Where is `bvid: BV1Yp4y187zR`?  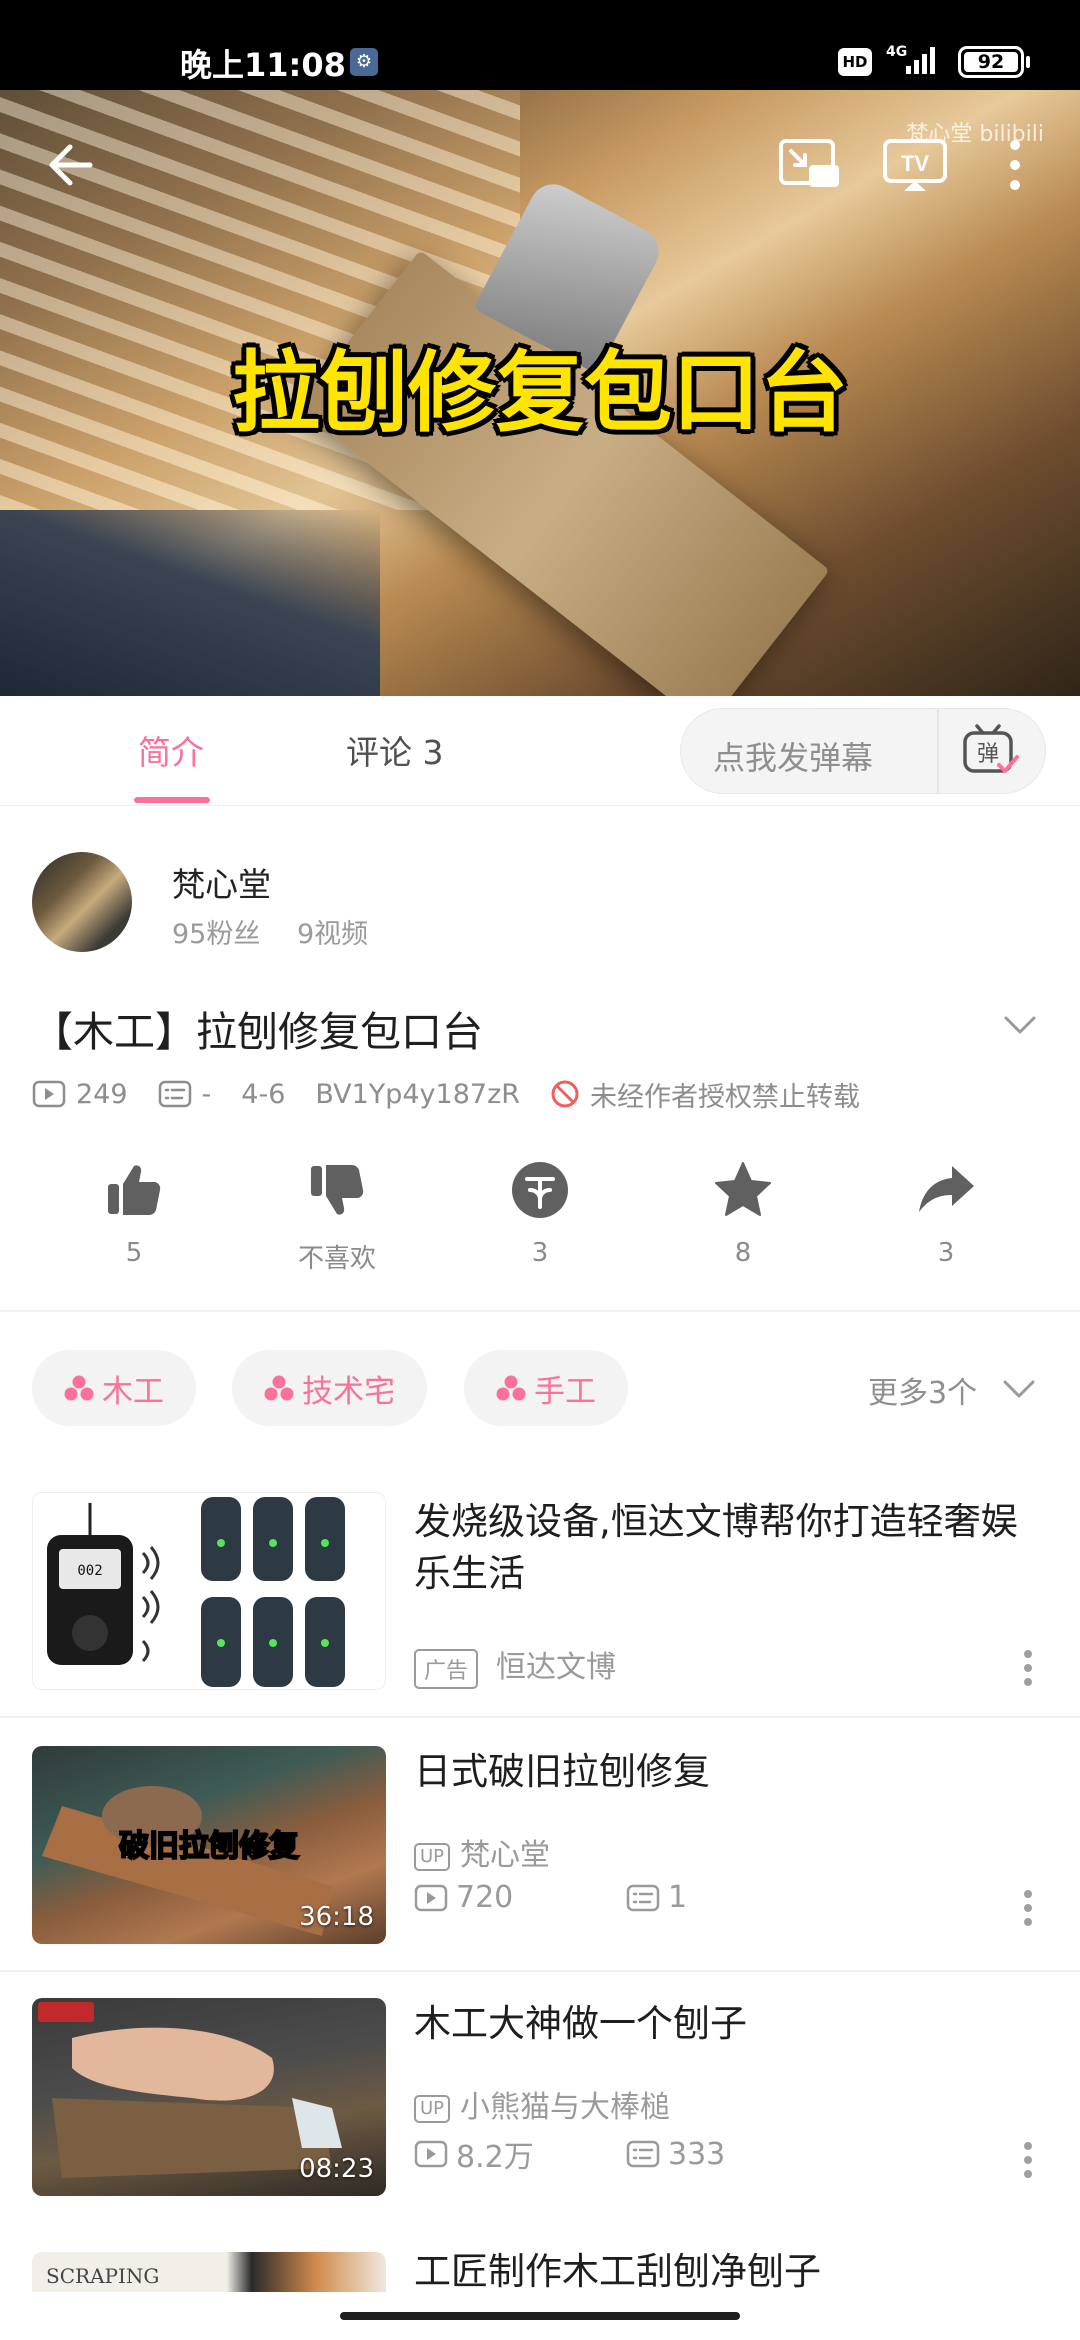
bvid: BV1Yp4y187zR is located at coordinates (417, 1094).